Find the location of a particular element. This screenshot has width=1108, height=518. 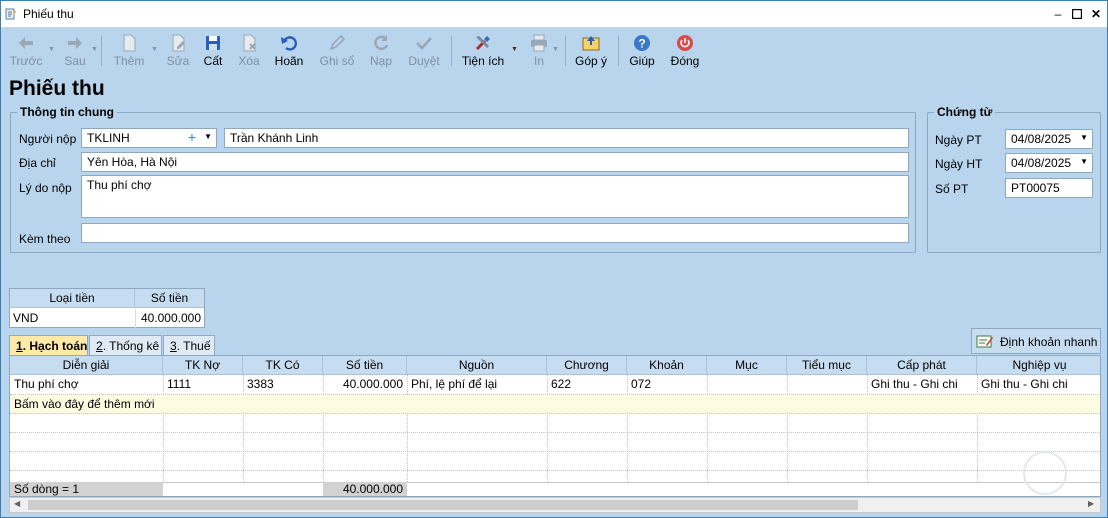

cell-operation: Ghi thu - Ghi chi is located at coordinates (1038, 384).